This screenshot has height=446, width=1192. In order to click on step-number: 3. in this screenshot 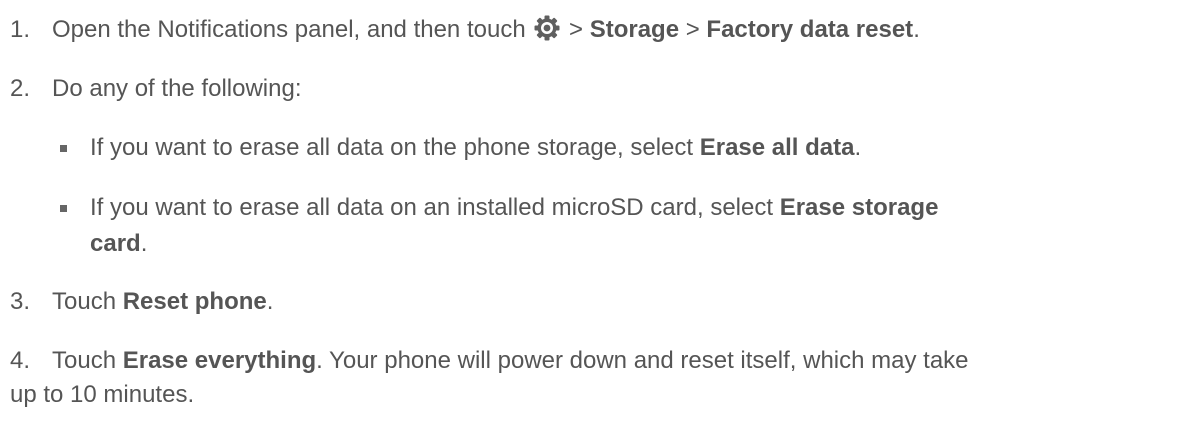, I will do `click(20, 301)`.